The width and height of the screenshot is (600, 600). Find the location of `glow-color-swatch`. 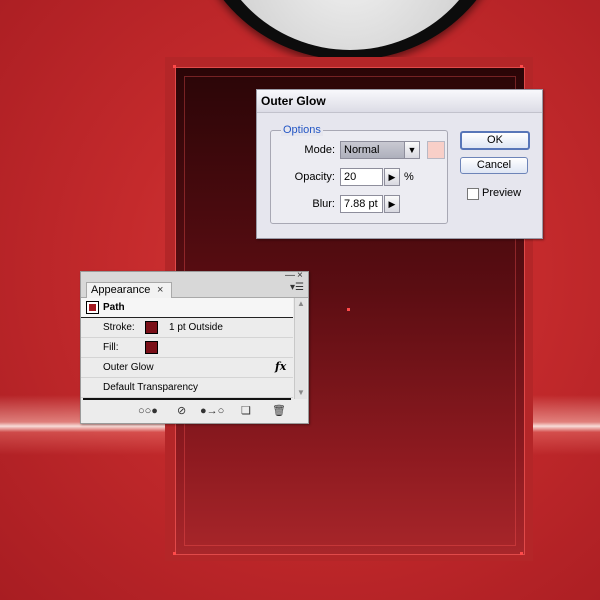

glow-color-swatch is located at coordinates (436, 150).